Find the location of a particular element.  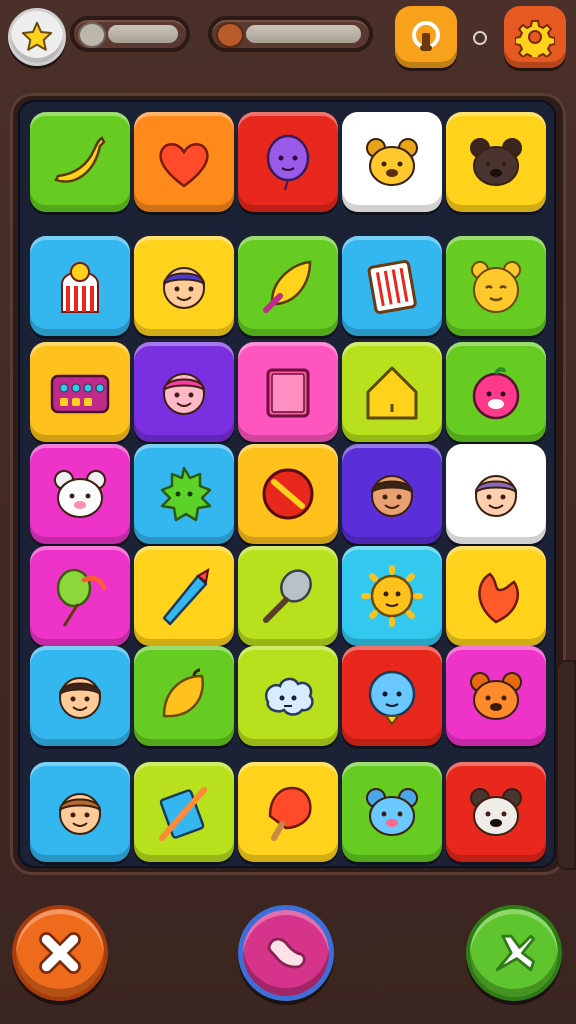

tile-r5-c3 is located at coordinates (288, 596).